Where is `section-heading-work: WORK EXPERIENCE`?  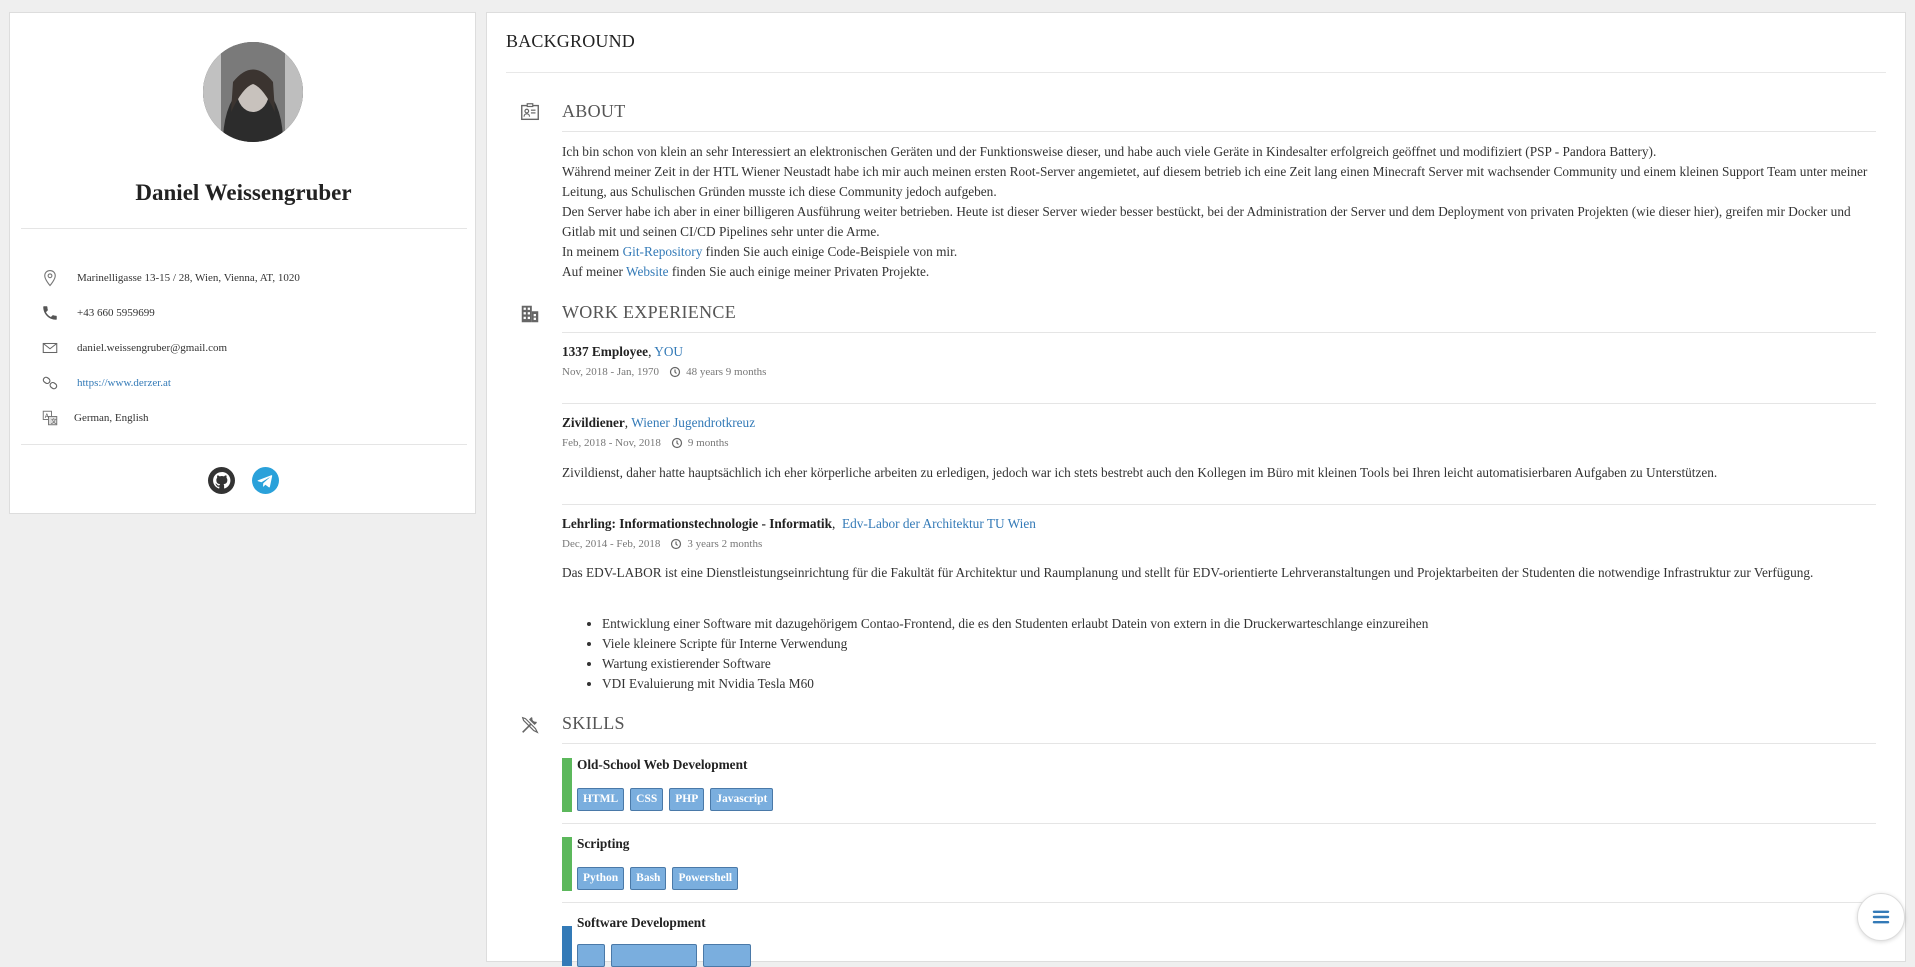 section-heading-work: WORK EXPERIENCE is located at coordinates (649, 312).